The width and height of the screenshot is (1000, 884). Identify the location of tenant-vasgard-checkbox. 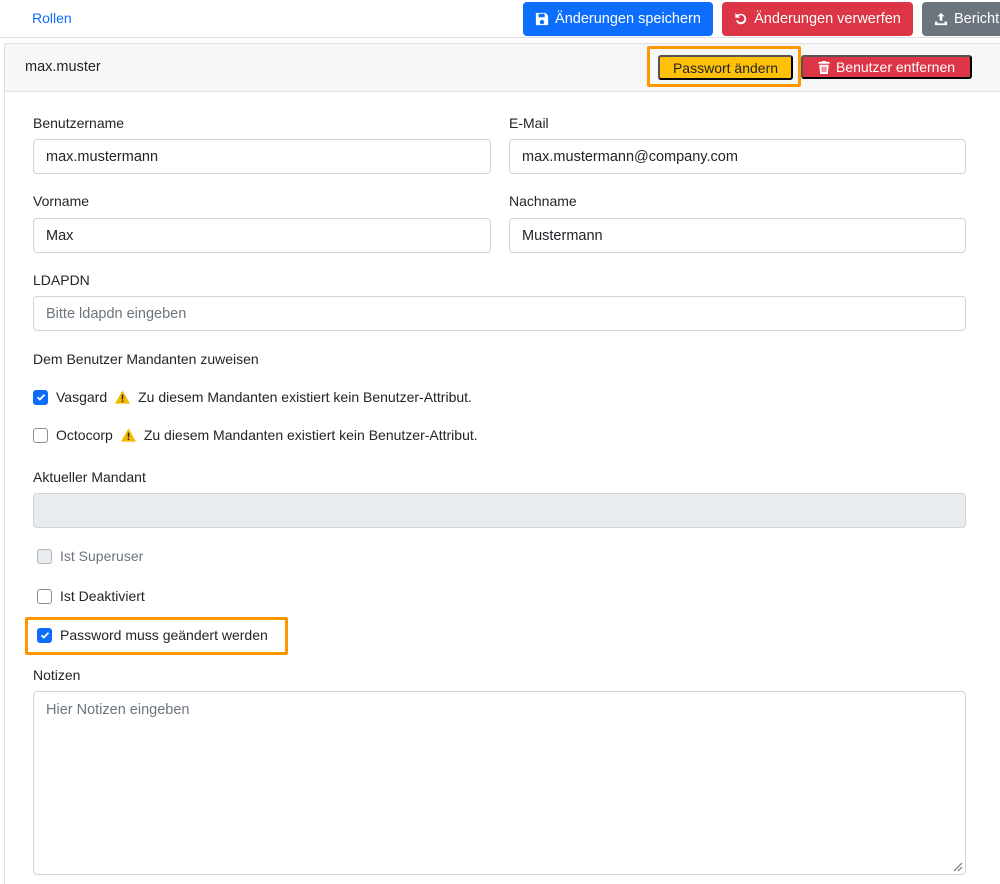
(40, 397).